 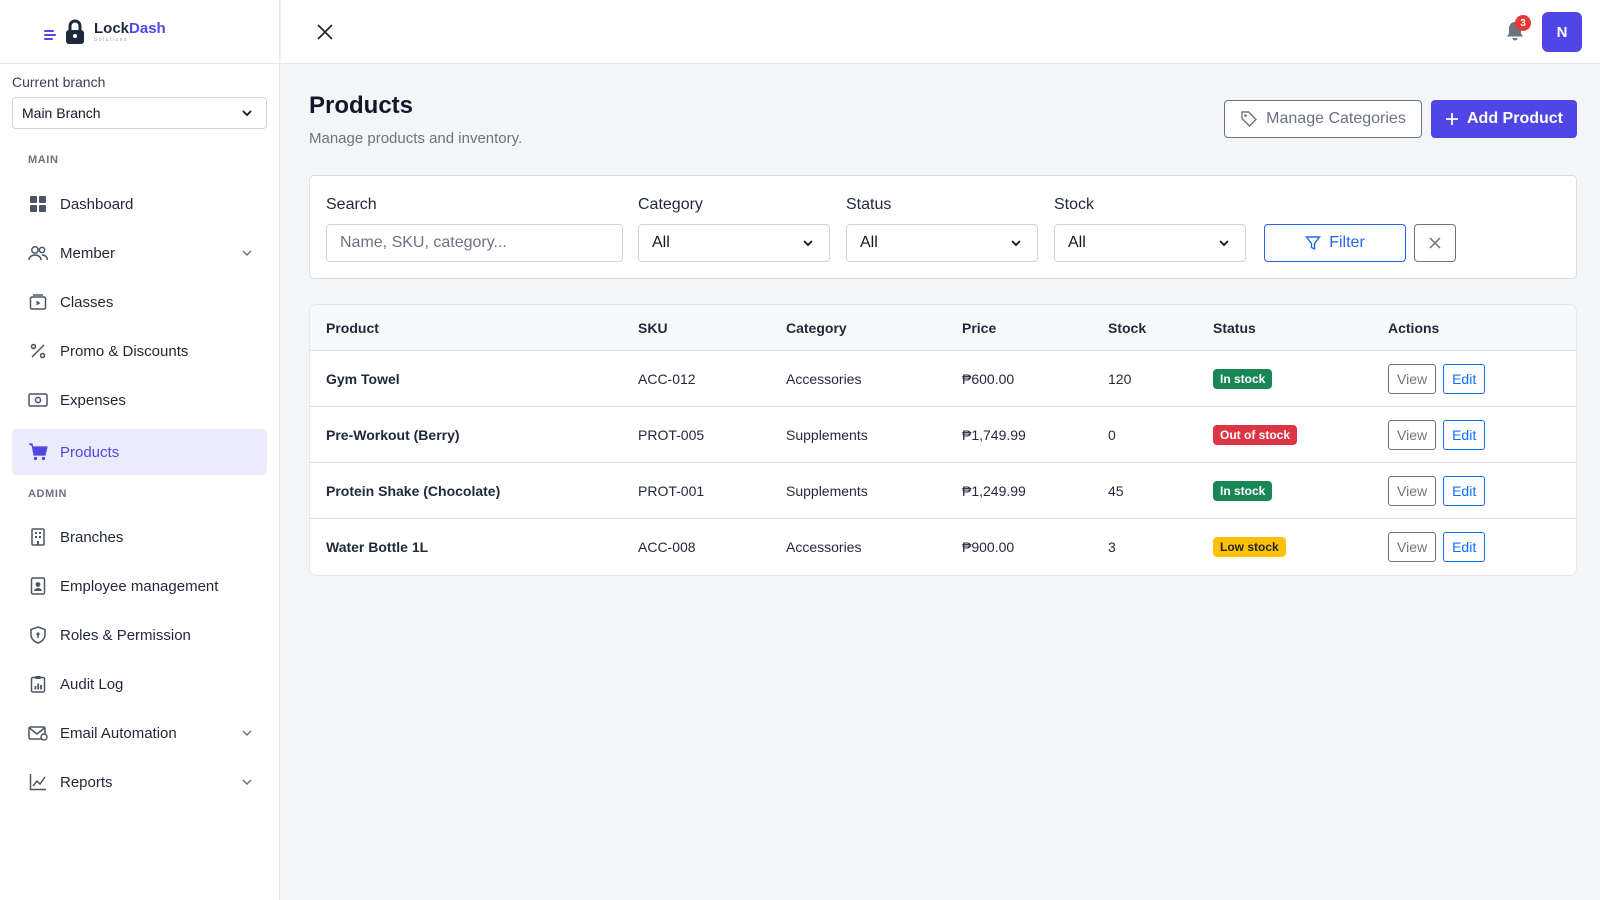 What do you see at coordinates (139, 684) in the screenshot?
I see `sidebar-item-audit-log: Audit Log` at bounding box center [139, 684].